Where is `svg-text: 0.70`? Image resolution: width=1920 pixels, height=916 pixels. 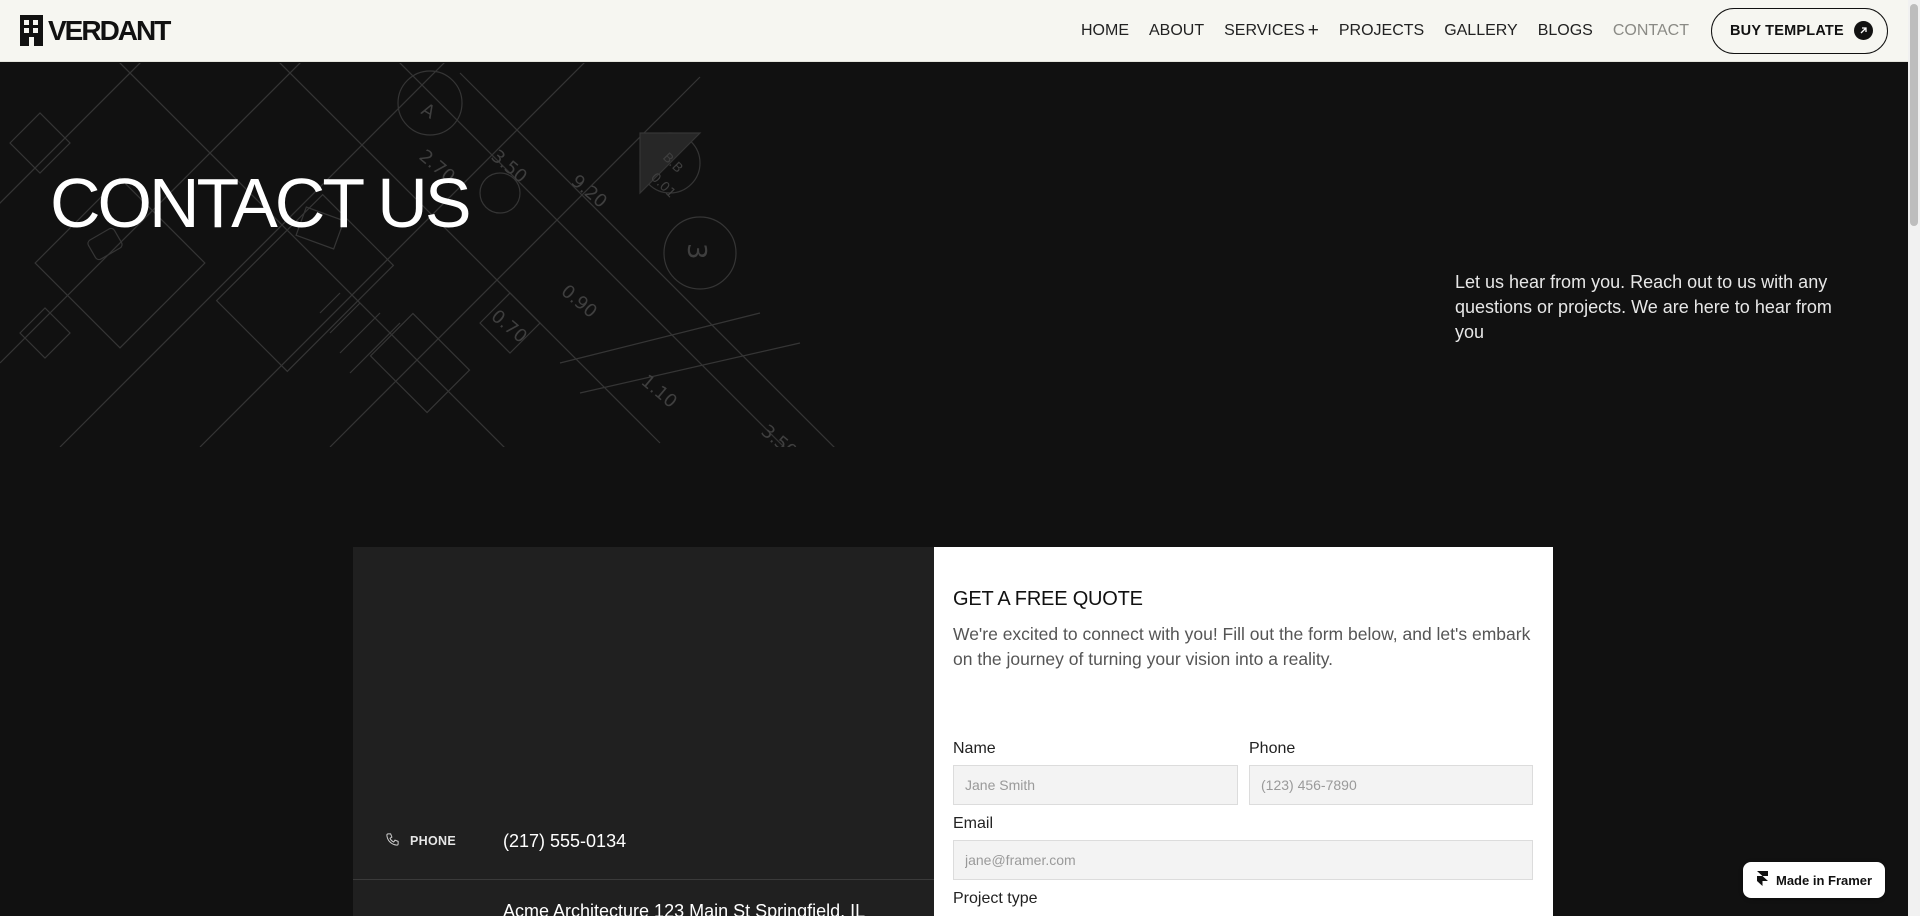 svg-text: 0.70 is located at coordinates (509, 327).